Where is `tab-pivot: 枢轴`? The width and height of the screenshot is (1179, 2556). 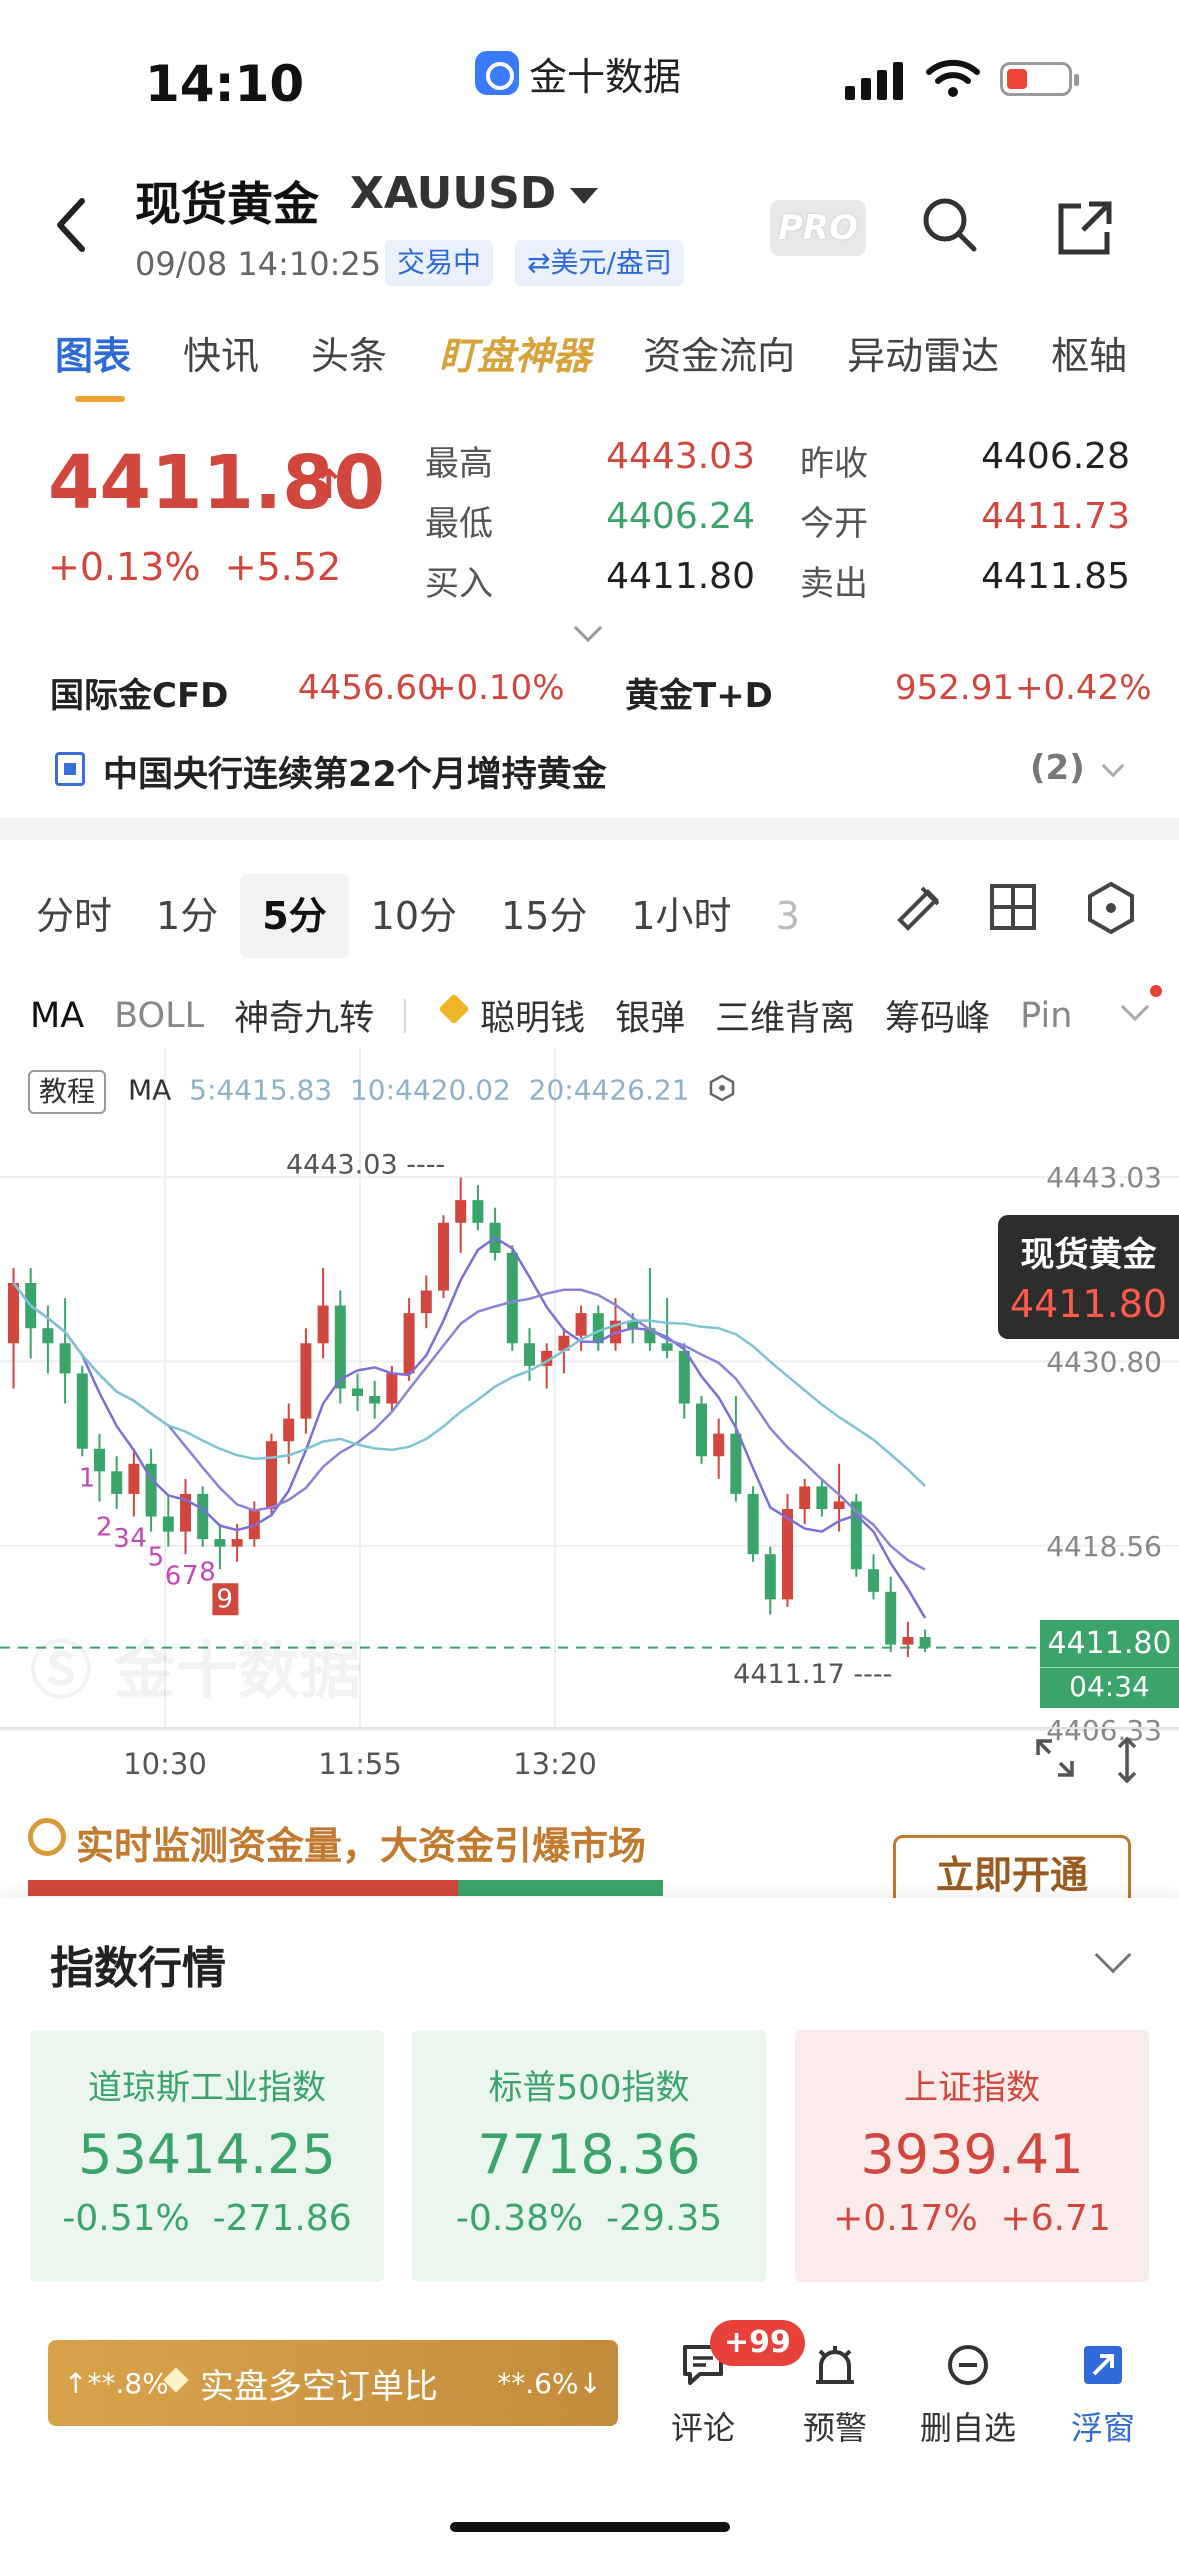
tab-pivot: 枢轴 is located at coordinates (1089, 352).